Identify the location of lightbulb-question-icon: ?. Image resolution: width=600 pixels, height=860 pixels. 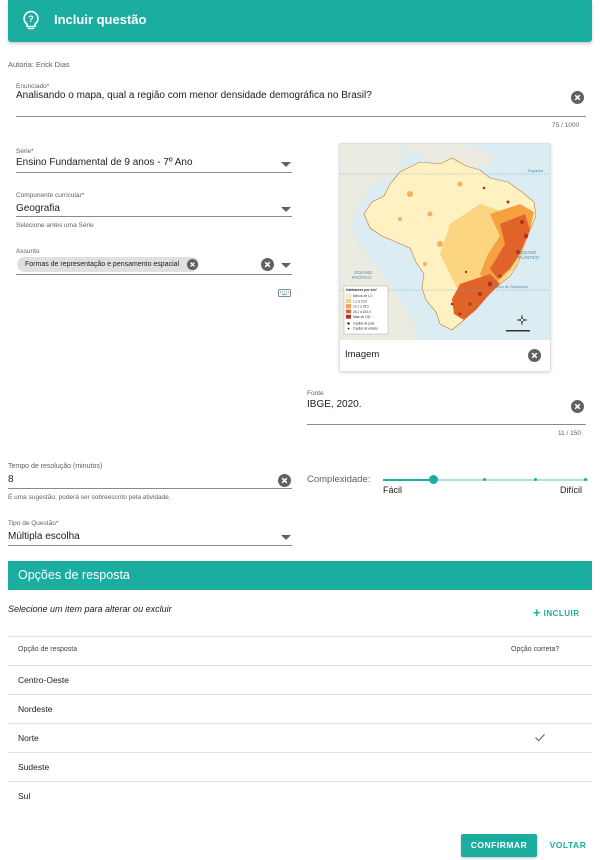
(31, 20).